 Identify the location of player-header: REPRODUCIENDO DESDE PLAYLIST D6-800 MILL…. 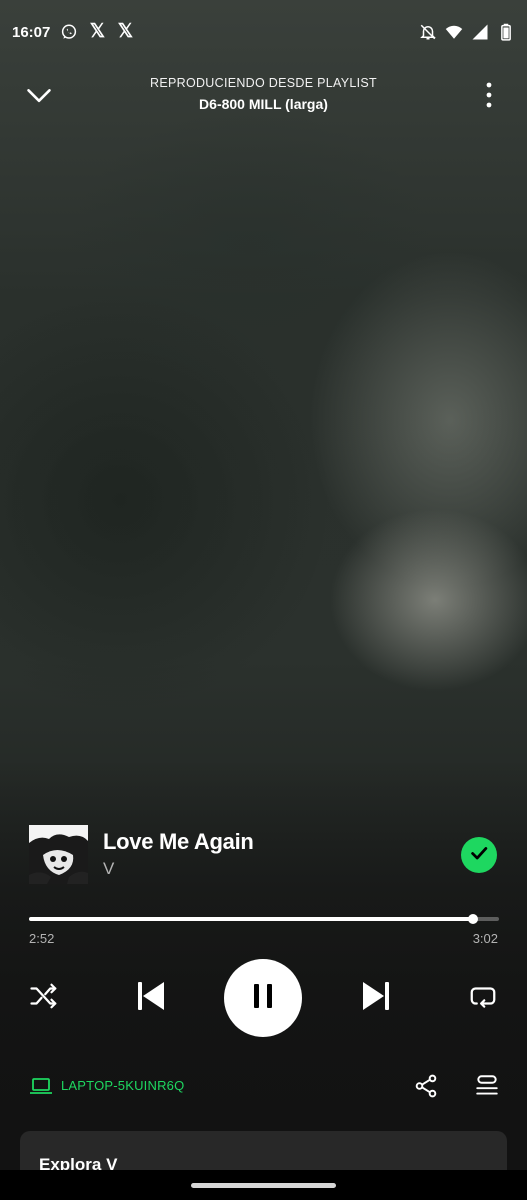
(263, 97).